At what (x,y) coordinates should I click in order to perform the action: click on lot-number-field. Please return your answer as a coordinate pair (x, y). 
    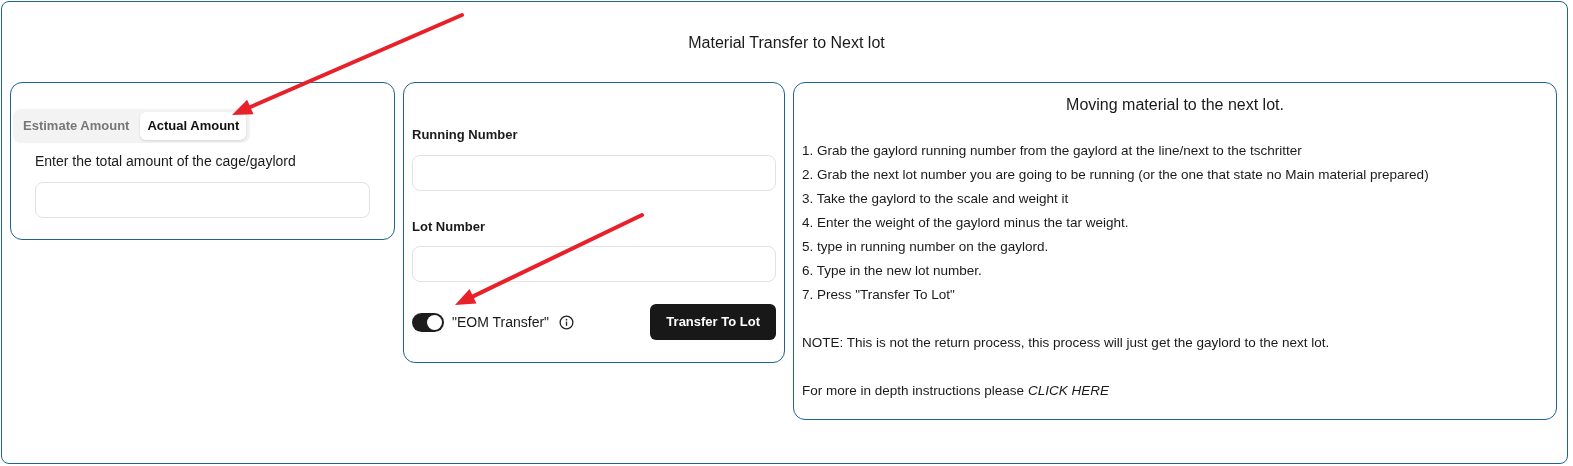
    Looking at the image, I should click on (594, 264).